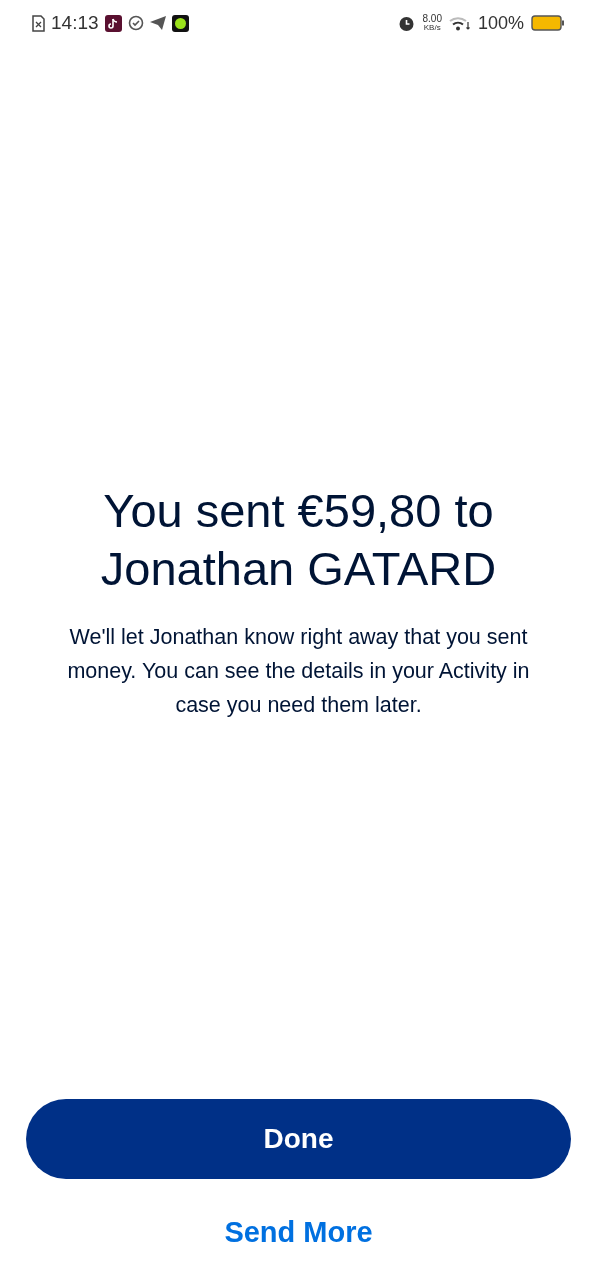  Describe the element at coordinates (38, 23) in the screenshot. I see `sim-card-icon` at that location.